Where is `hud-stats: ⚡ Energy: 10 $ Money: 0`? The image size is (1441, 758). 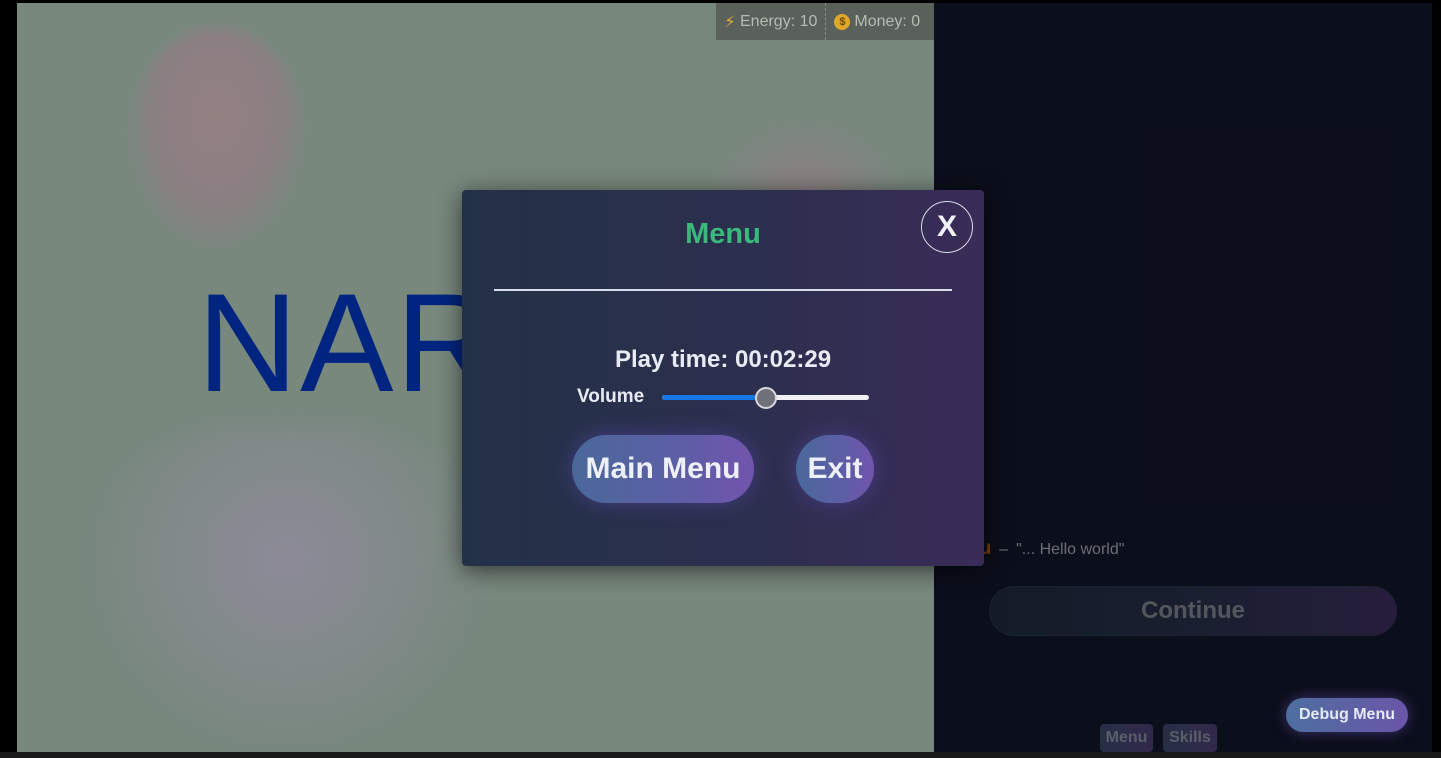 hud-stats: ⚡ Energy: 10 $ Money: 0 is located at coordinates (825, 21).